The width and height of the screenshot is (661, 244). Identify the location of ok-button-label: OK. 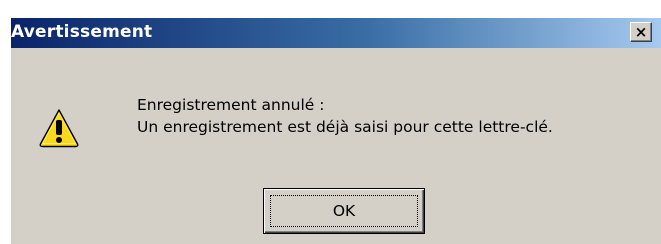
(344, 211).